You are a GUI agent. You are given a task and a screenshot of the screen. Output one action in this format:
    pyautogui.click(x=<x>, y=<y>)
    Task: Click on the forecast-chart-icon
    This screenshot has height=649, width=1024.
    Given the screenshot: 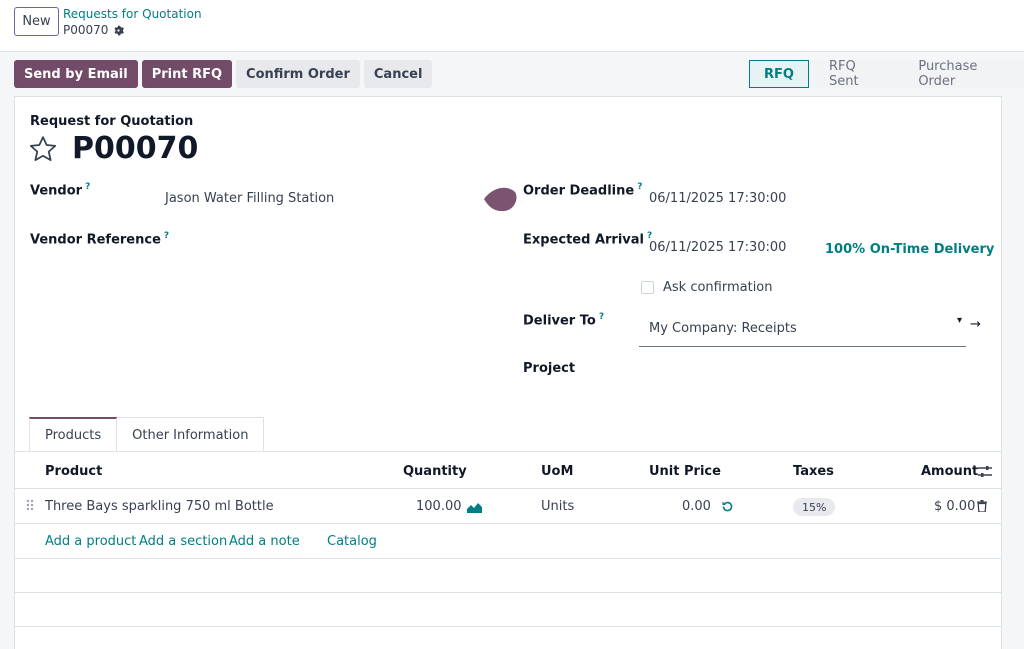 What is the action you would take?
    pyautogui.click(x=474, y=507)
    